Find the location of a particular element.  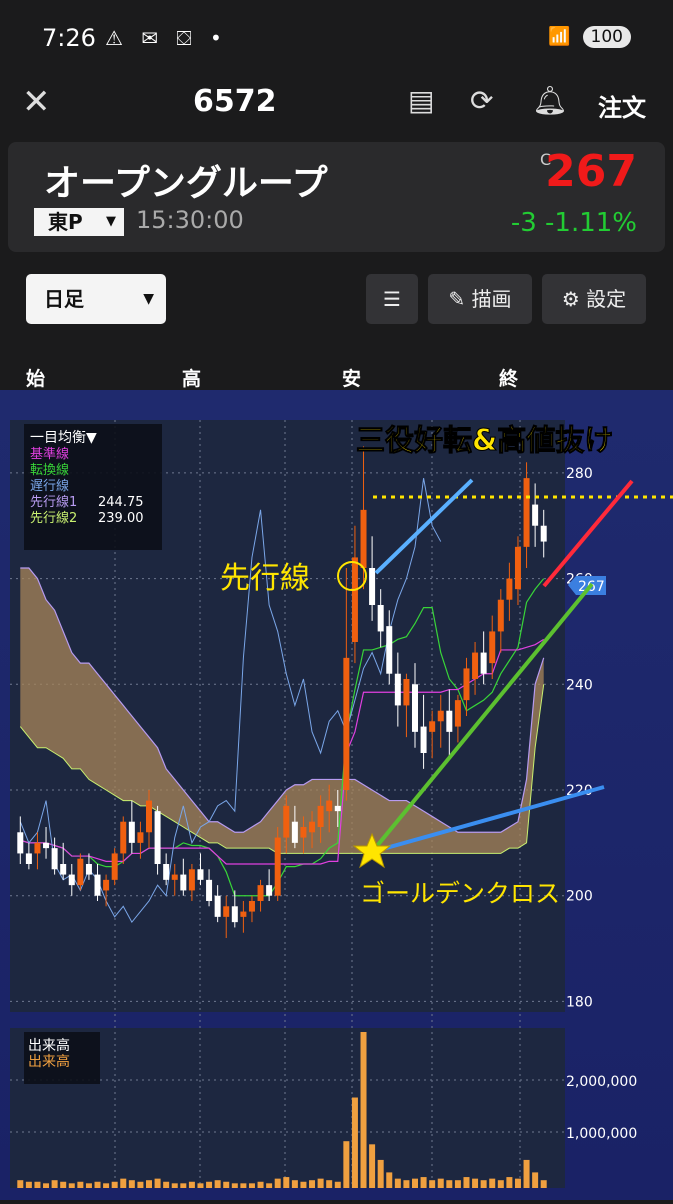

close-label: 終 is located at coordinates (509, 379).